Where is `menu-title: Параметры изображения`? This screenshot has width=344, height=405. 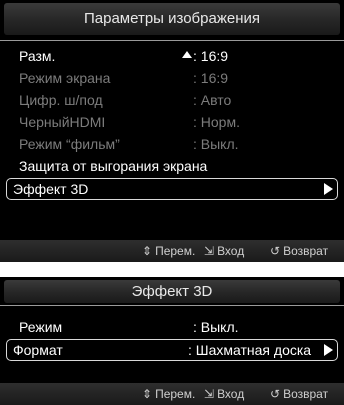
menu-title: Параметры изображения is located at coordinates (172, 19).